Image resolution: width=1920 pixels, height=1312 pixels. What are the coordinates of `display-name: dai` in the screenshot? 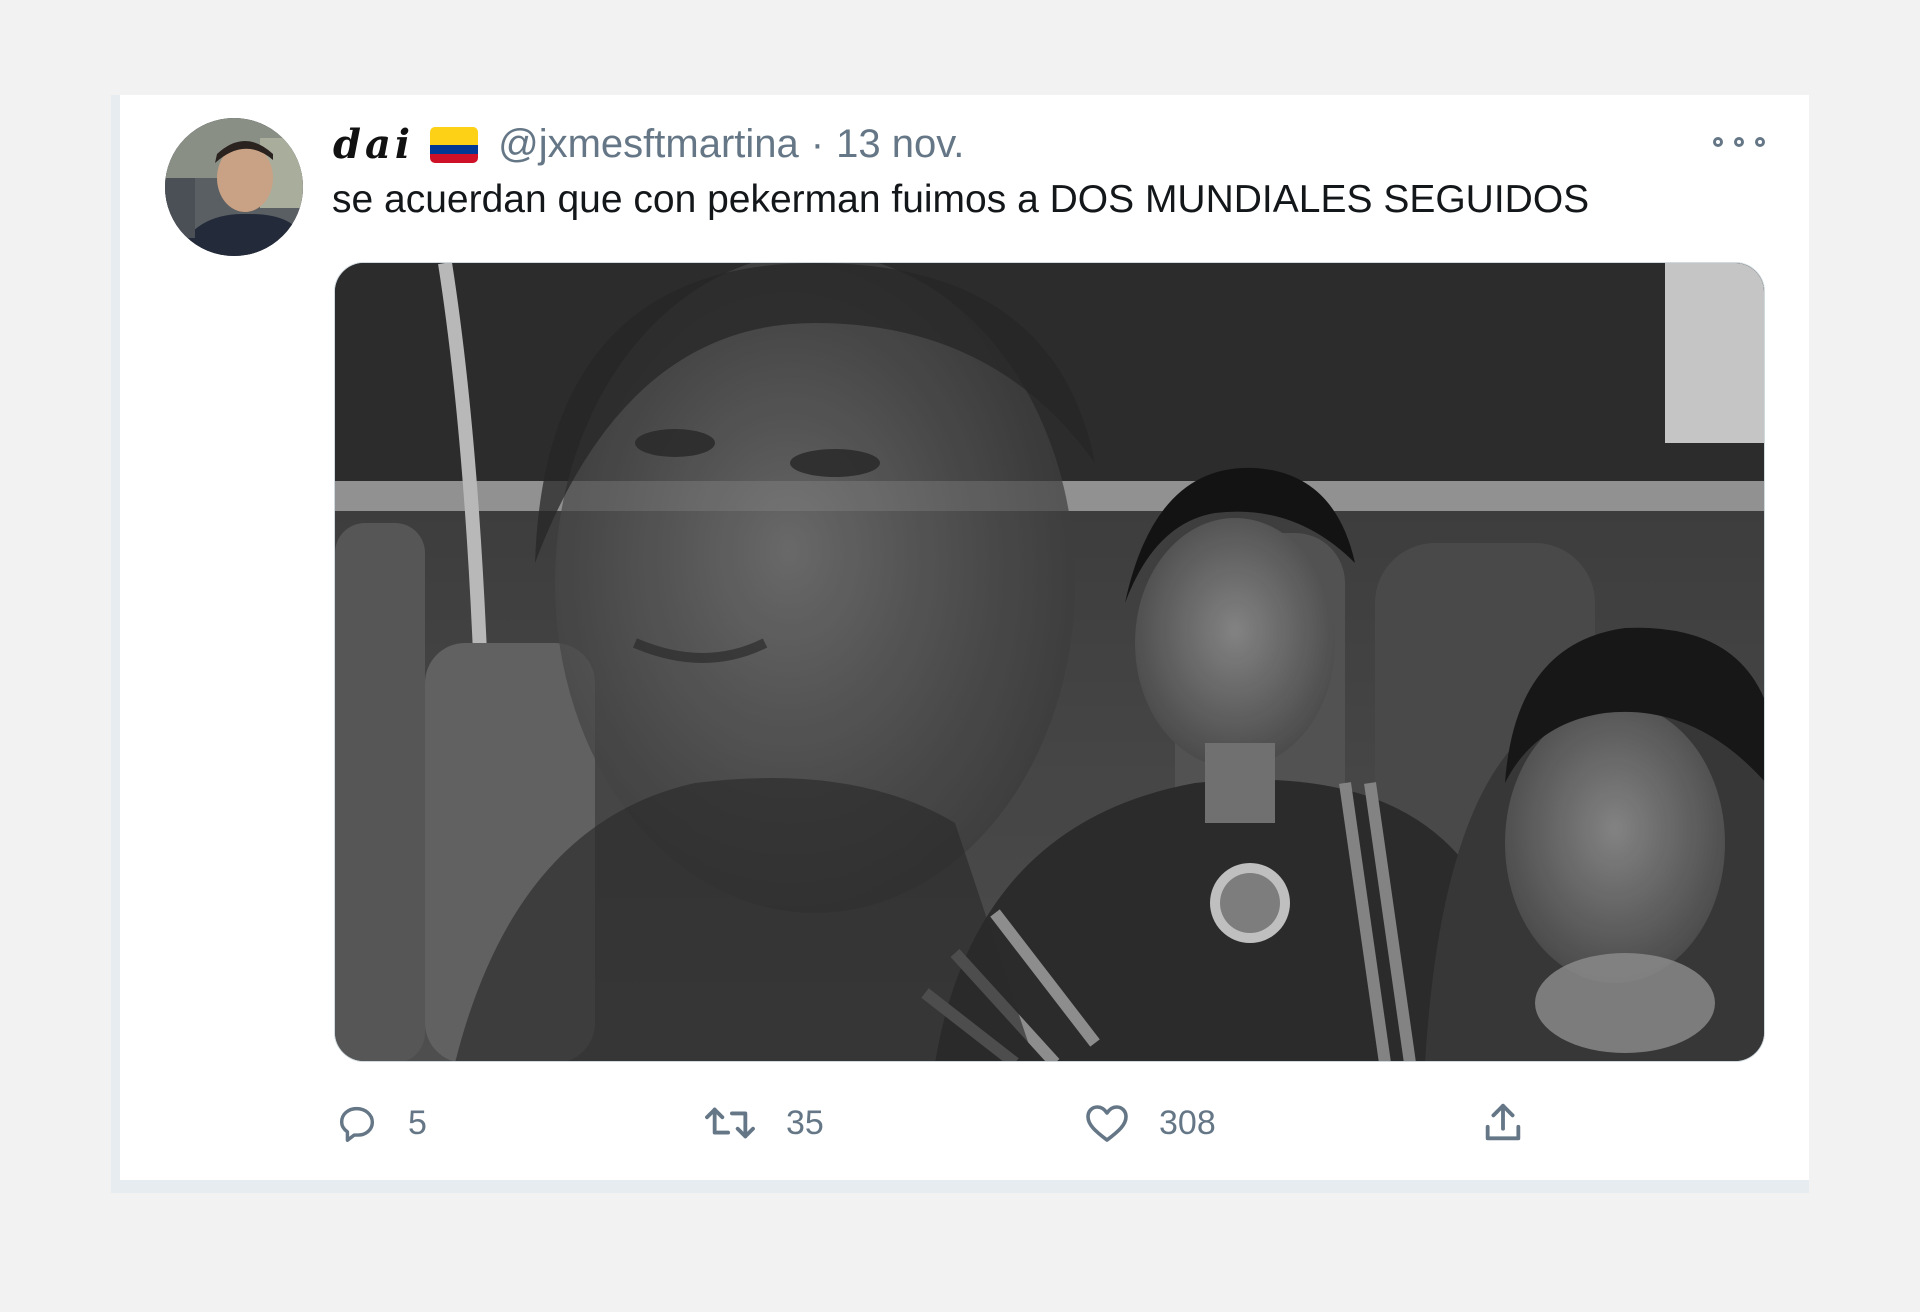 It's located at (373, 144).